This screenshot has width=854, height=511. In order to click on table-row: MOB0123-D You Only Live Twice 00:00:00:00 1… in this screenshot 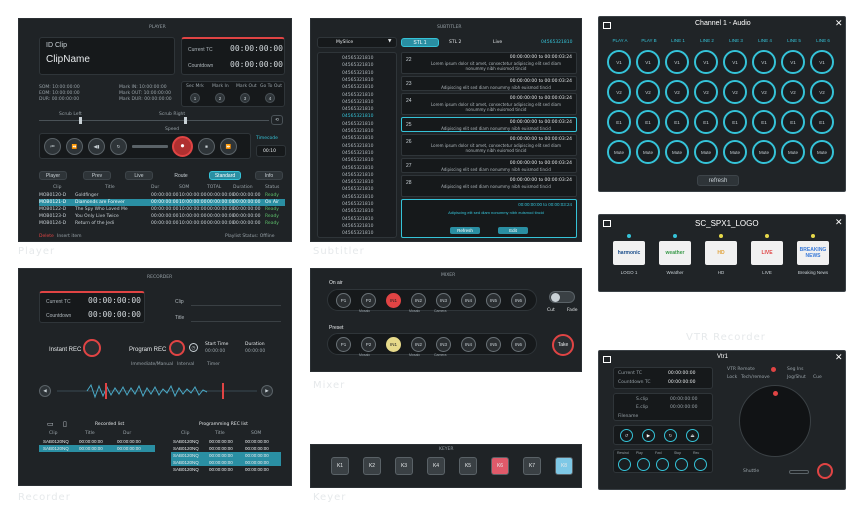, I will do `click(162, 216)`.